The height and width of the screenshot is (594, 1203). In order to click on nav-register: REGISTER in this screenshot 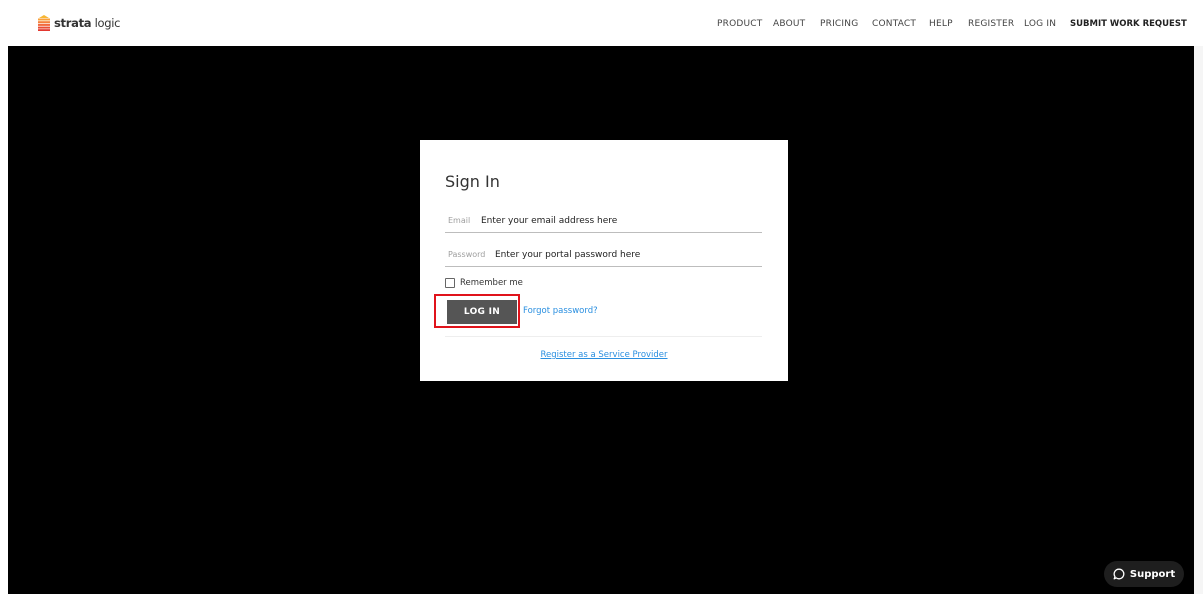, I will do `click(991, 24)`.